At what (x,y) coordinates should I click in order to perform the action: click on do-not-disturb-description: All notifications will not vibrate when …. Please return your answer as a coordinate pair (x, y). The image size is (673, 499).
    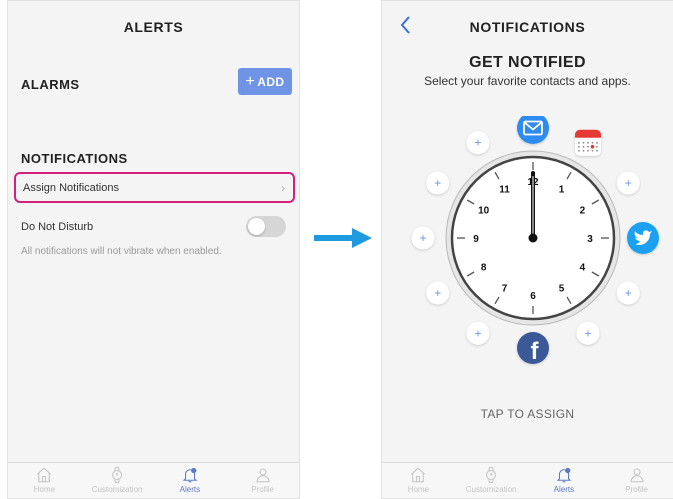
    Looking at the image, I should click on (121, 251).